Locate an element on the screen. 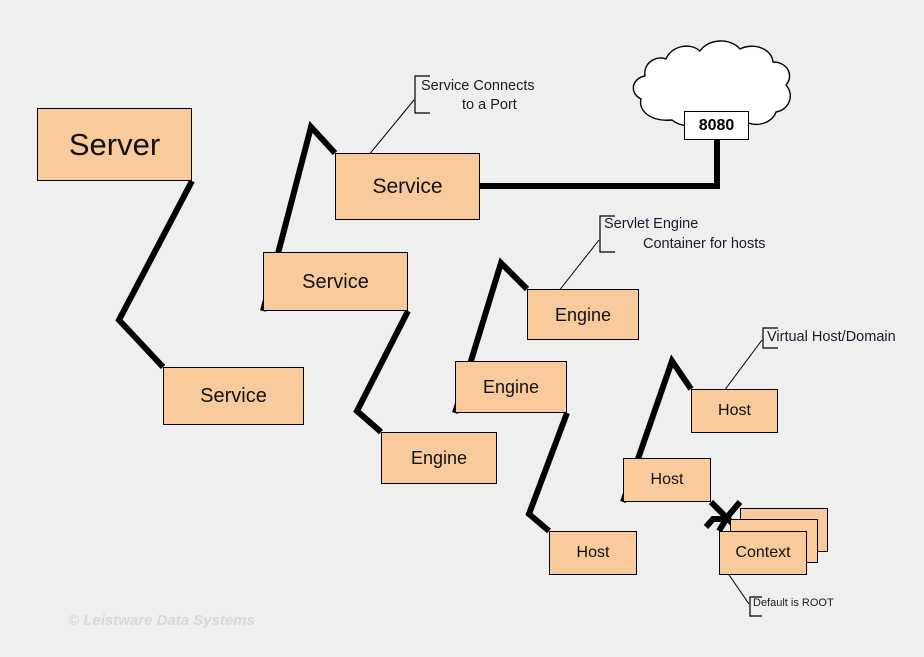 This screenshot has width=924, height=657. callout-virtual-host: Virtual Host/Domain is located at coordinates (828, 337).